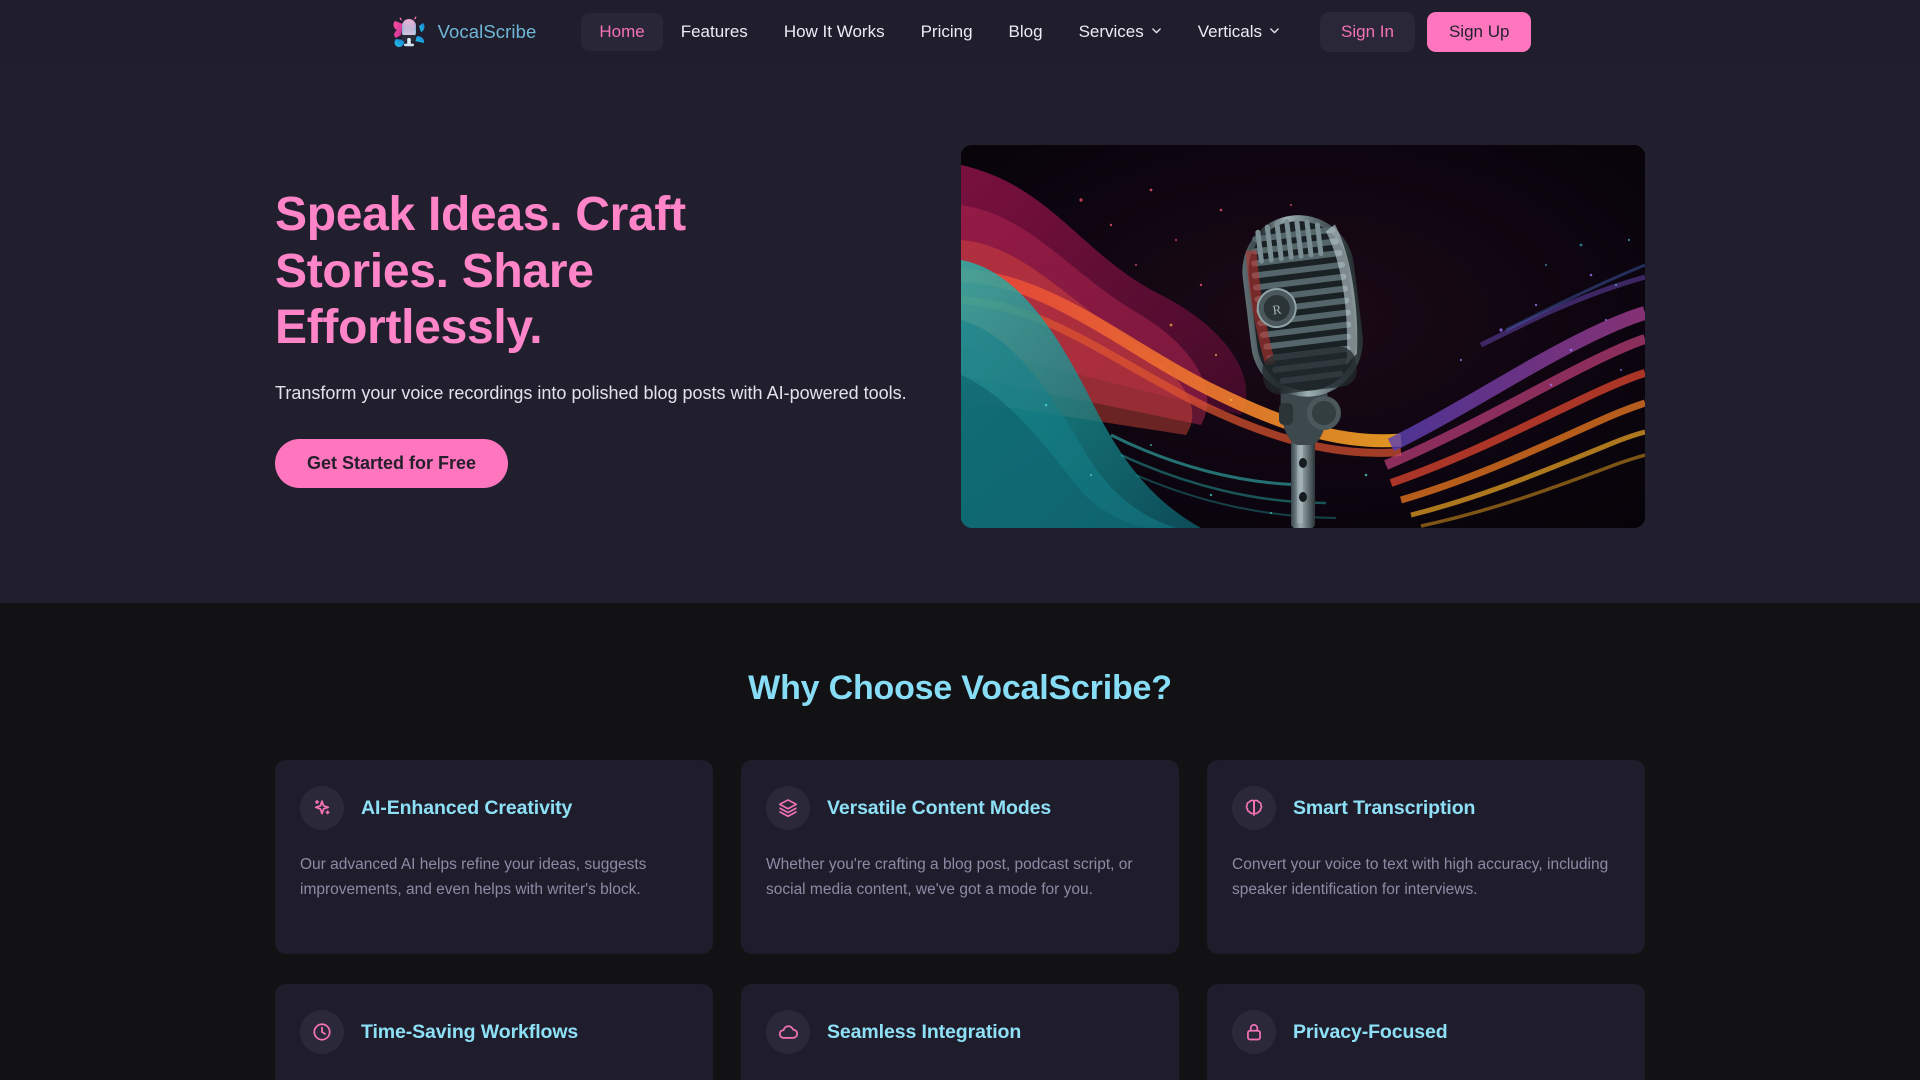 This screenshot has height=1080, width=1920. I want to click on feature-card-title: Versatile Content Modes, so click(939, 807).